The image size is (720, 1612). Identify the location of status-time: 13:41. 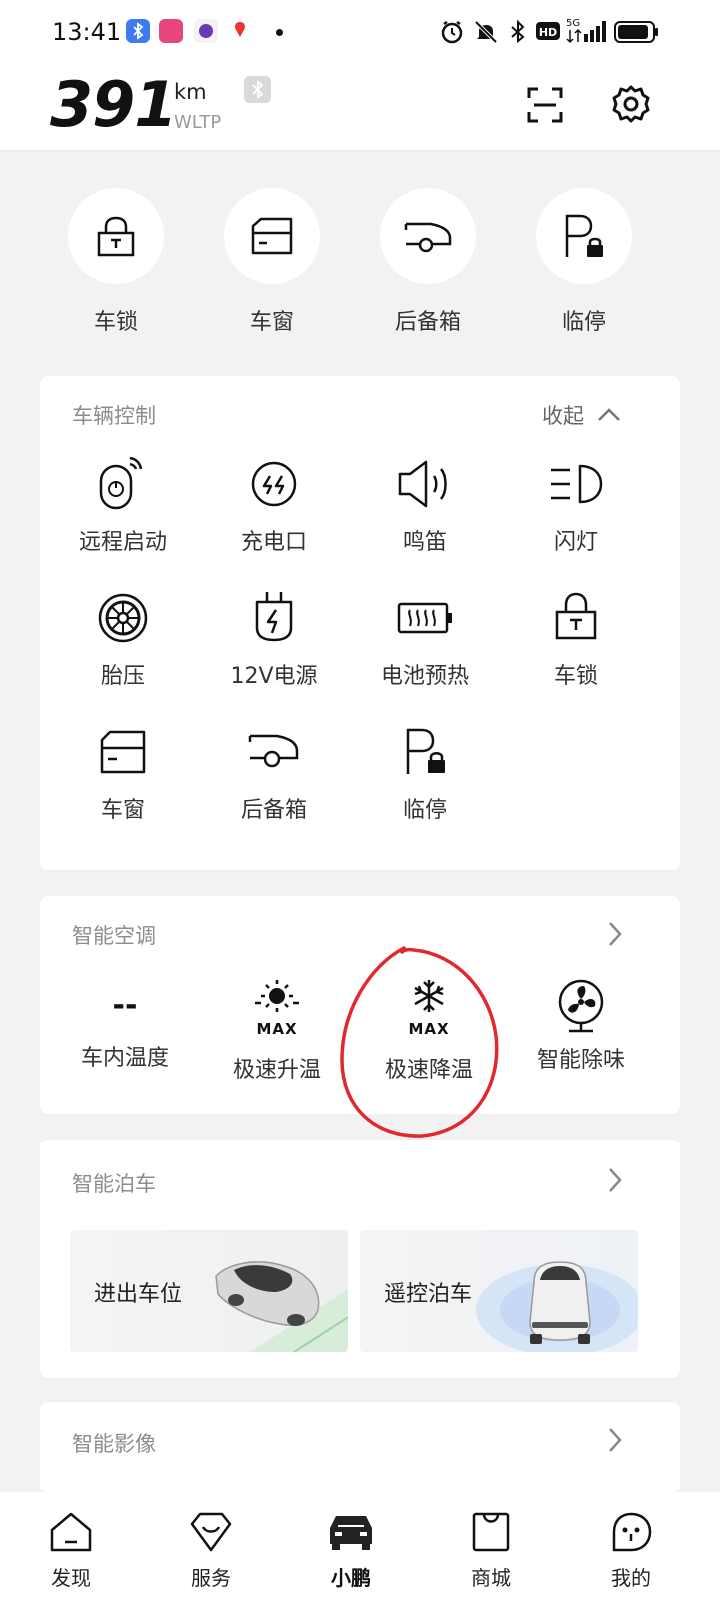
(87, 32).